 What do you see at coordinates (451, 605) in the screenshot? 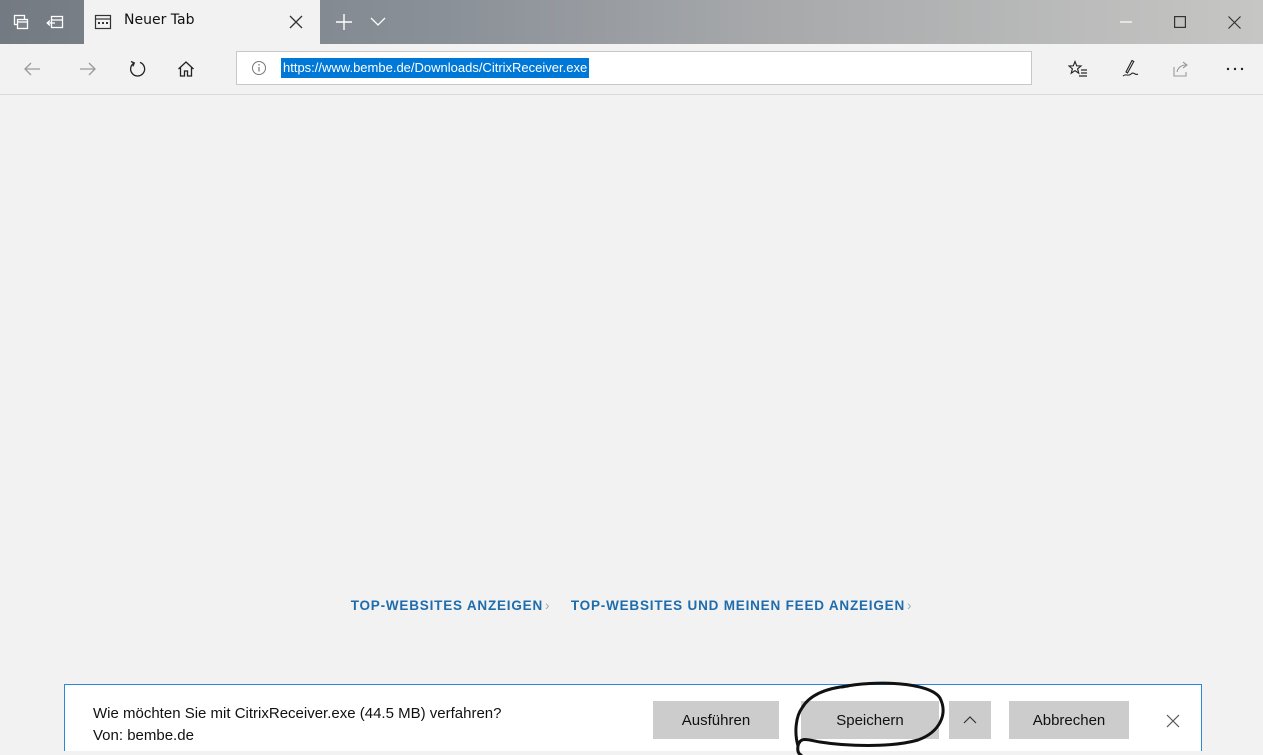
I see `show-top-sites-link: TOP-WEBSITES ANZEIGEN ›` at bounding box center [451, 605].